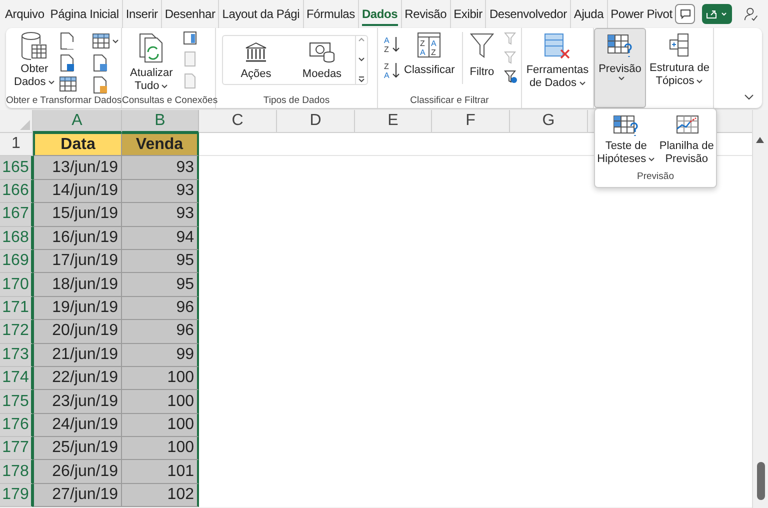  What do you see at coordinates (686, 140) in the screenshot?
I see `dropdown-option: Planilha de Previsão` at bounding box center [686, 140].